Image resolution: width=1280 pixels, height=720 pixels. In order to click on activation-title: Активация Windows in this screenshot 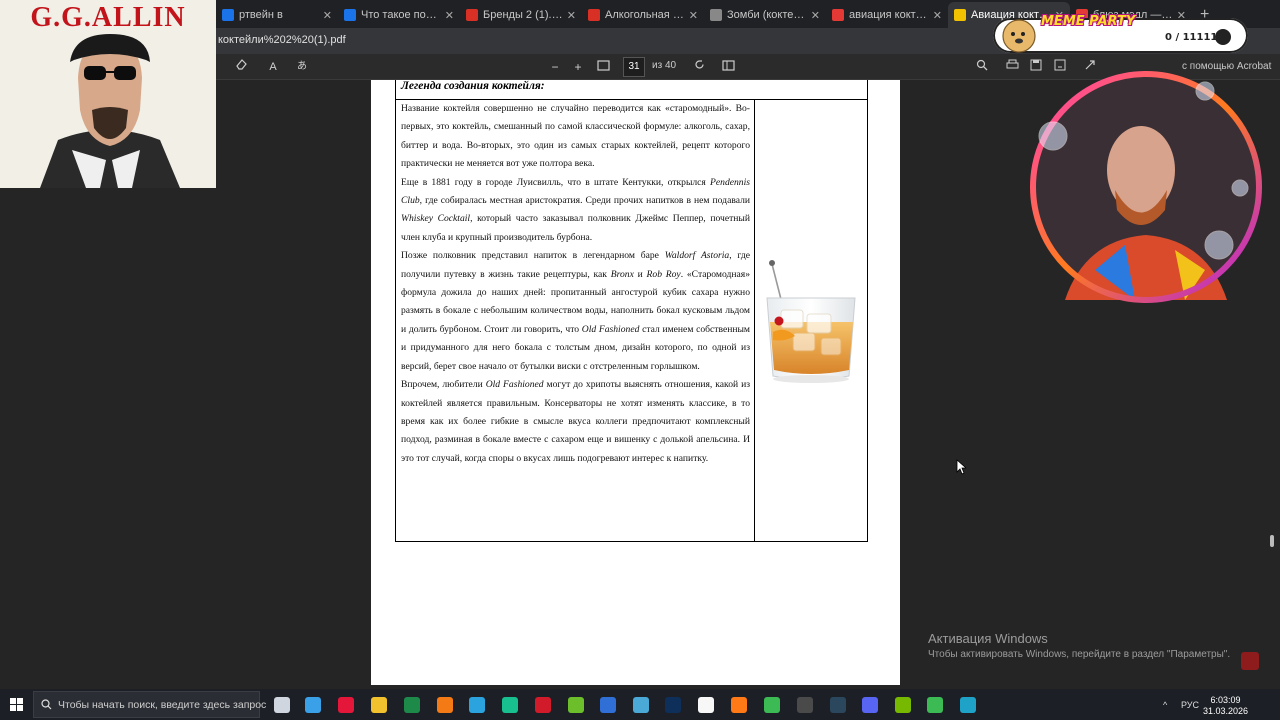, I will do `click(988, 638)`.